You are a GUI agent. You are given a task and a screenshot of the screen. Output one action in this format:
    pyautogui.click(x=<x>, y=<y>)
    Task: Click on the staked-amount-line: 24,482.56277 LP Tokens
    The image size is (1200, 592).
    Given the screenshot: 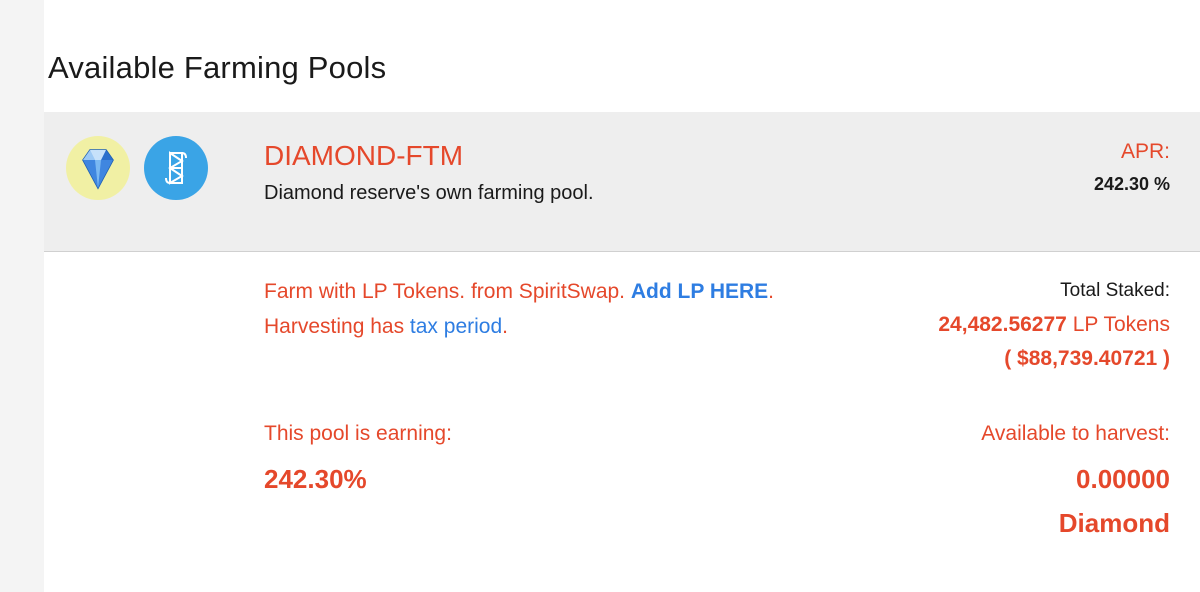 What is the action you would take?
    pyautogui.click(x=1054, y=325)
    